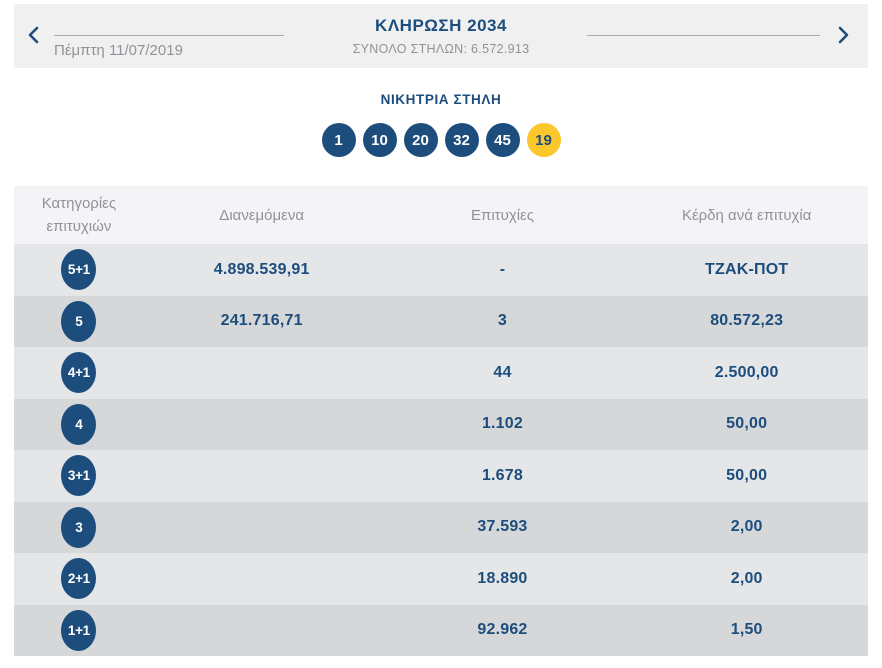  What do you see at coordinates (502, 578) in the screenshot?
I see `hits-cell: 18.890` at bounding box center [502, 578].